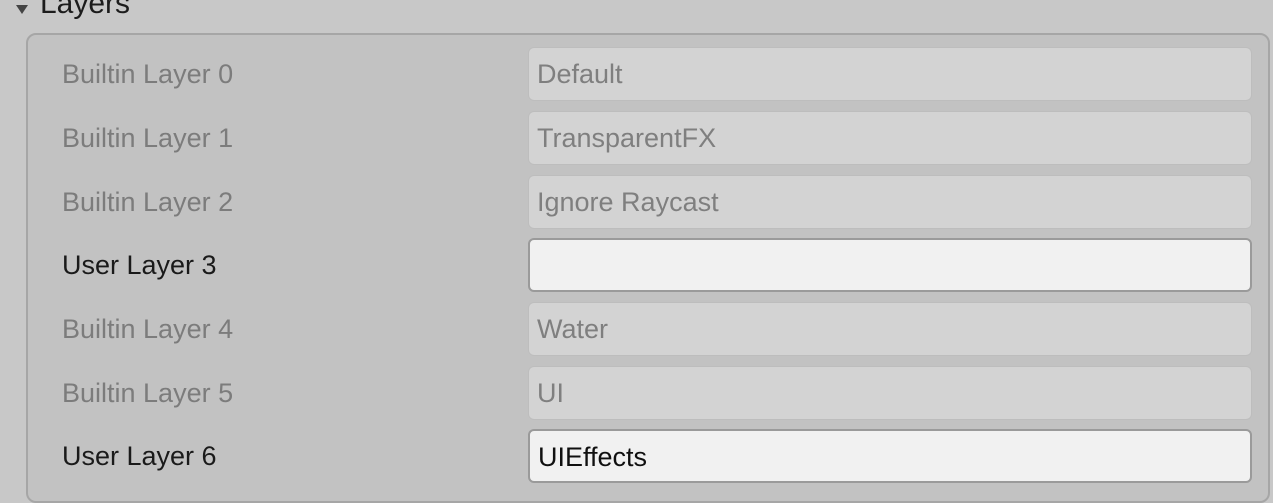  I want to click on layer-name-field-builtin-5: UI, so click(890, 393).